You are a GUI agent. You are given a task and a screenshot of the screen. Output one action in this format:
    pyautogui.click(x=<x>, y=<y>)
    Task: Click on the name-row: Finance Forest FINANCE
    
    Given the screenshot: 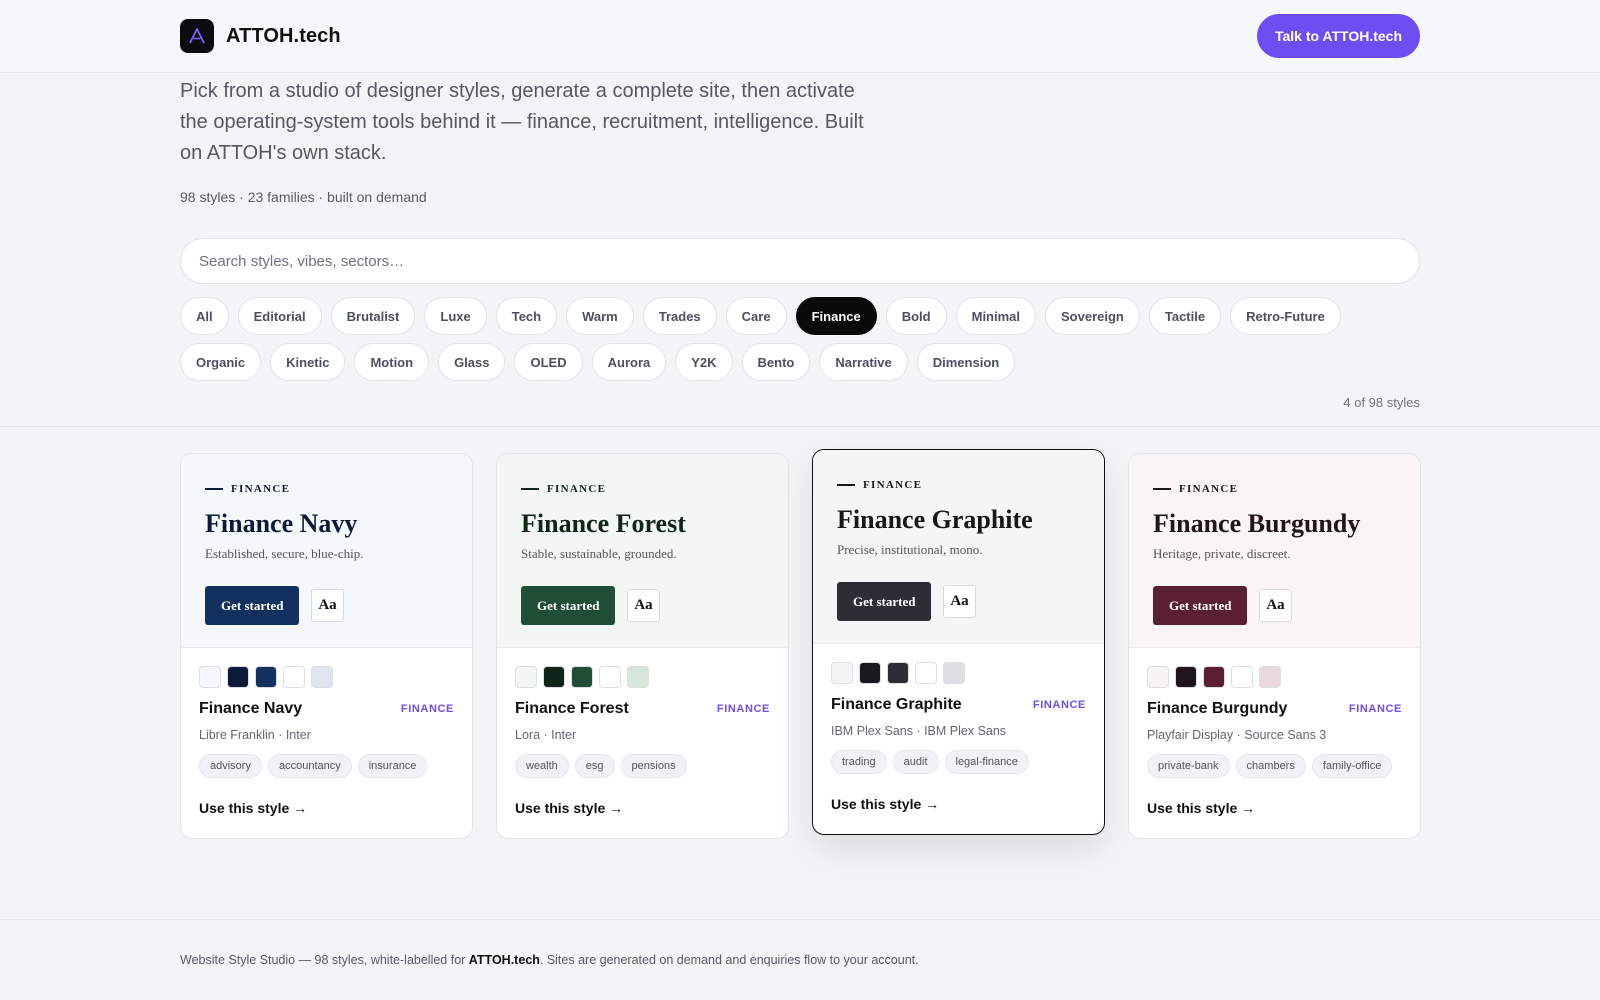 What is the action you would take?
    pyautogui.click(x=642, y=709)
    